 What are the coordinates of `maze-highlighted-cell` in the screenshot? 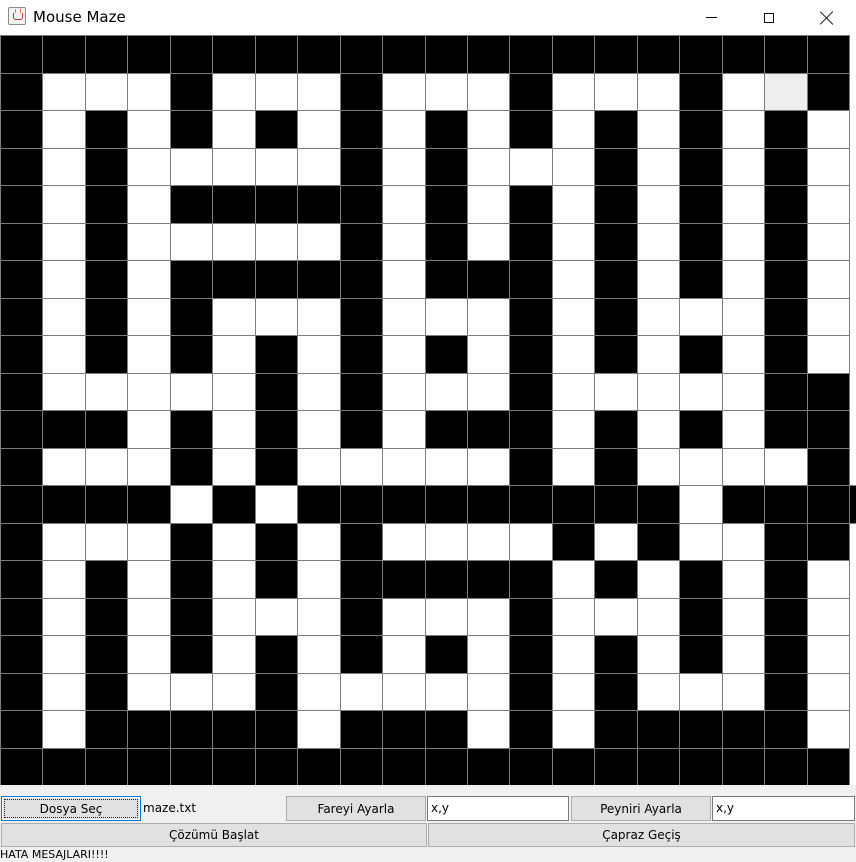 It's located at (786, 92).